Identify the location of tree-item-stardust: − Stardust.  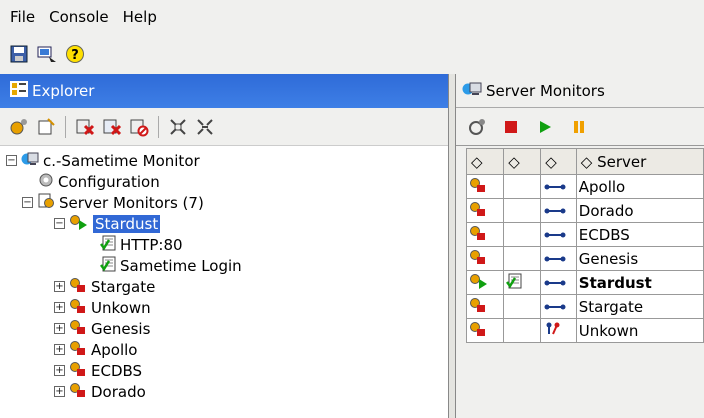
(107, 223).